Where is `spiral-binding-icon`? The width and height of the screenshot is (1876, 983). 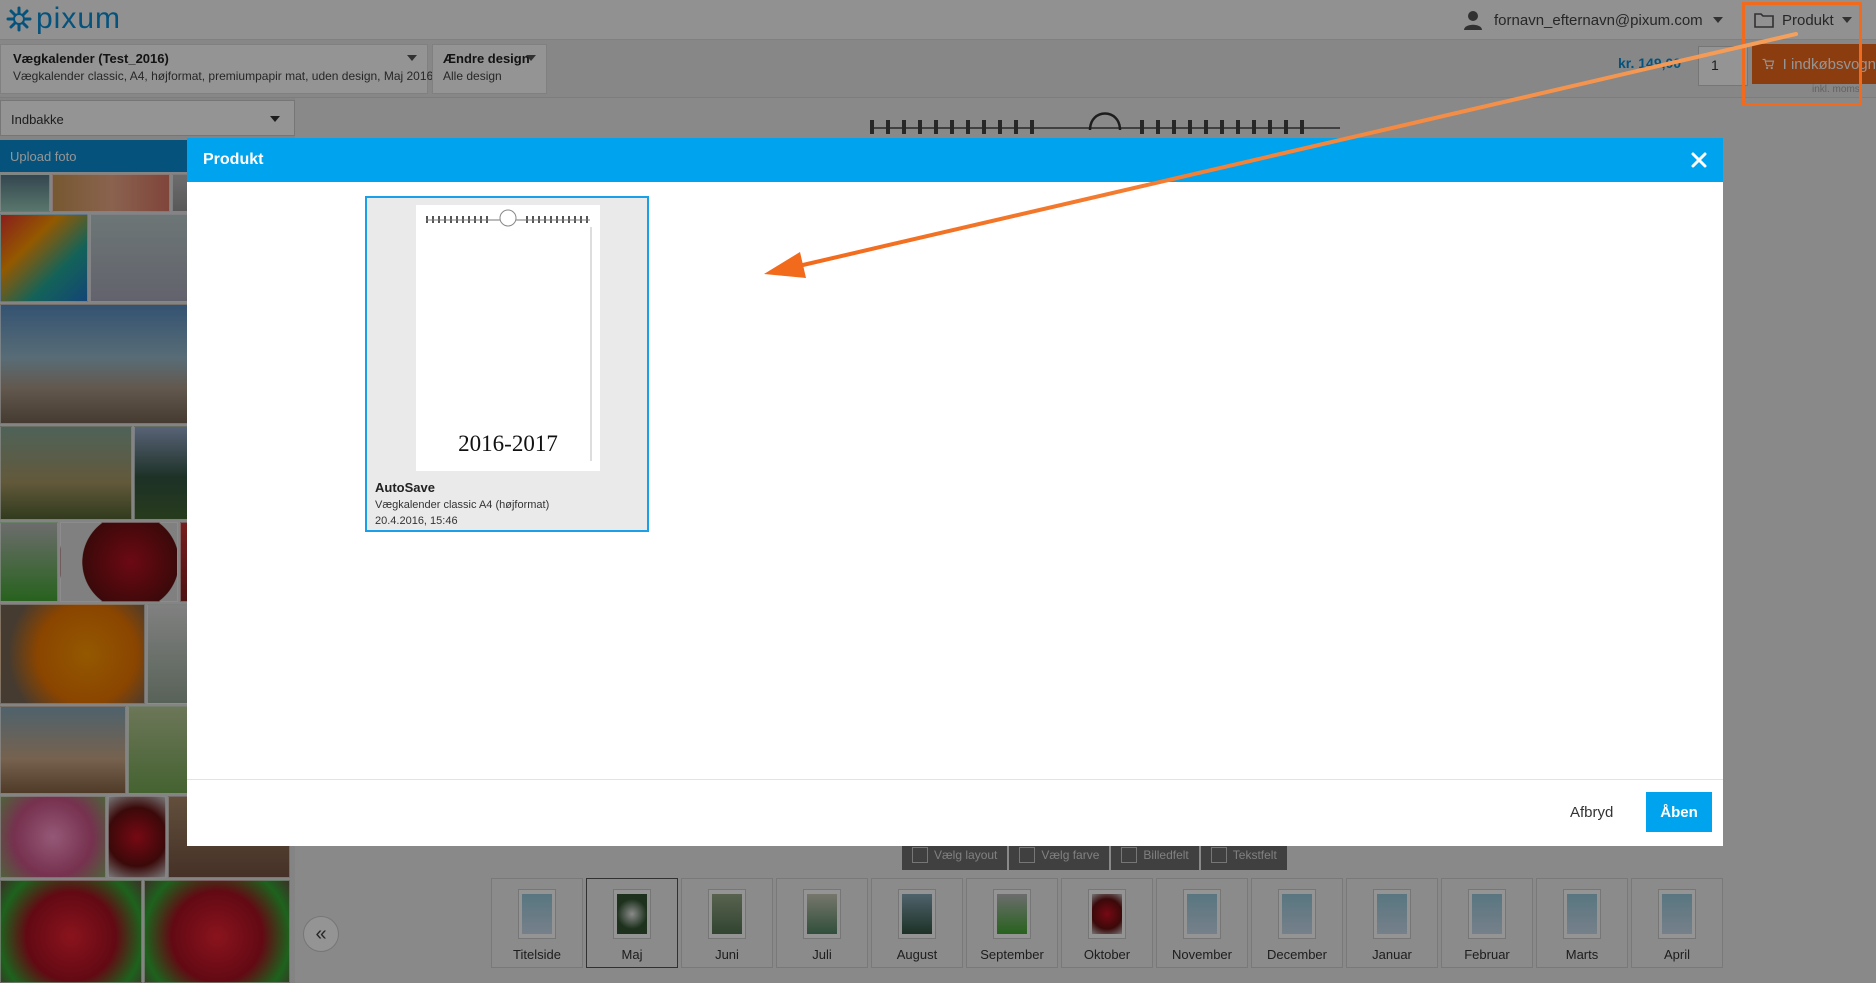 spiral-binding-icon is located at coordinates (508, 218).